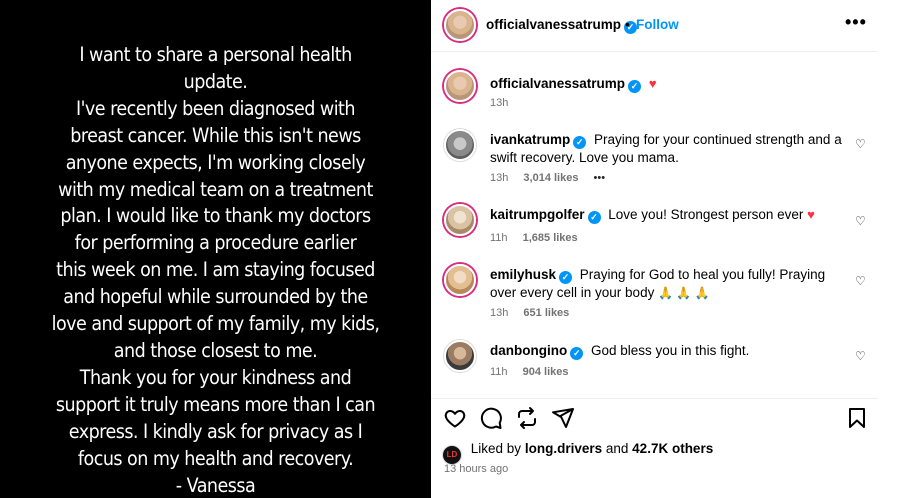  I want to click on save-icon, so click(857, 418).